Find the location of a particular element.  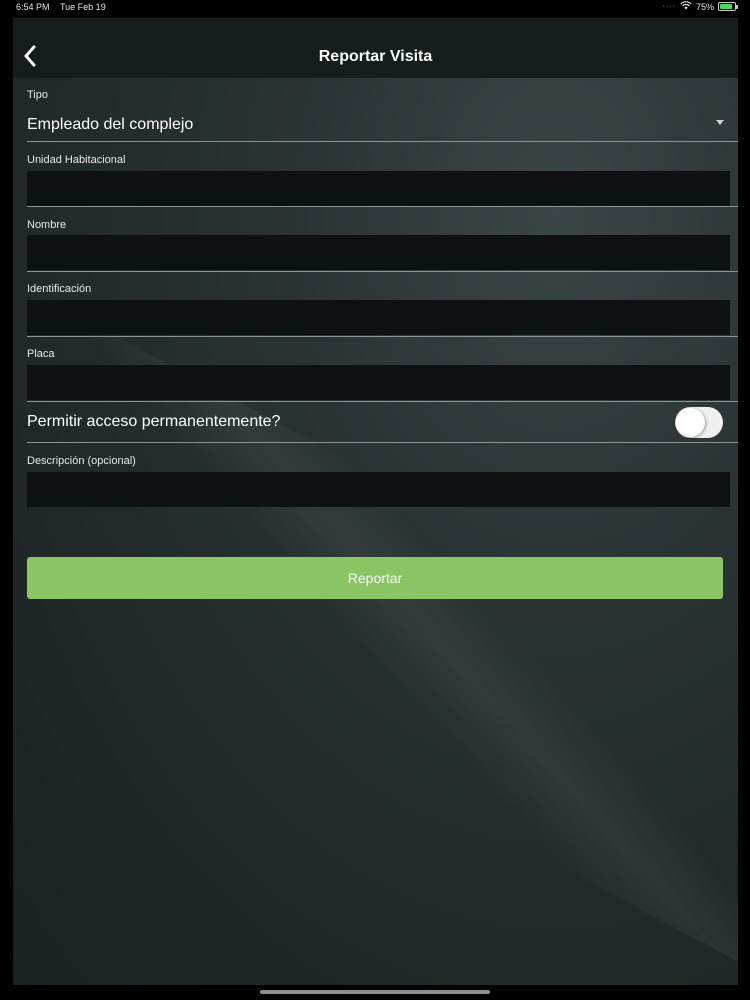

permanente-toggle is located at coordinates (699, 422).